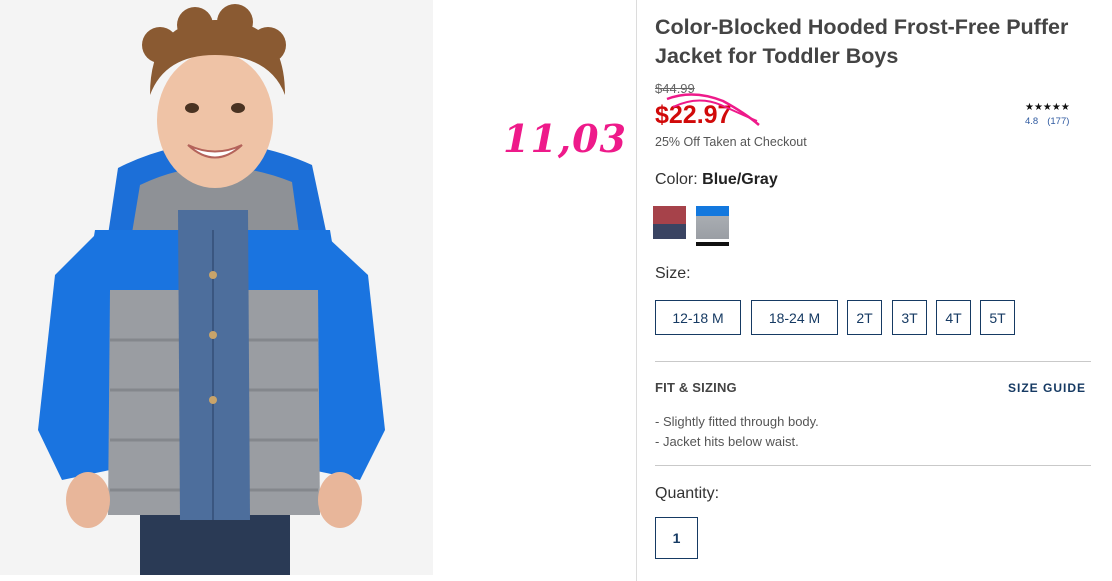 Image resolution: width=1112 pixels, height=581 pixels. What do you see at coordinates (676, 179) in the screenshot?
I see `color-label: Color:` at bounding box center [676, 179].